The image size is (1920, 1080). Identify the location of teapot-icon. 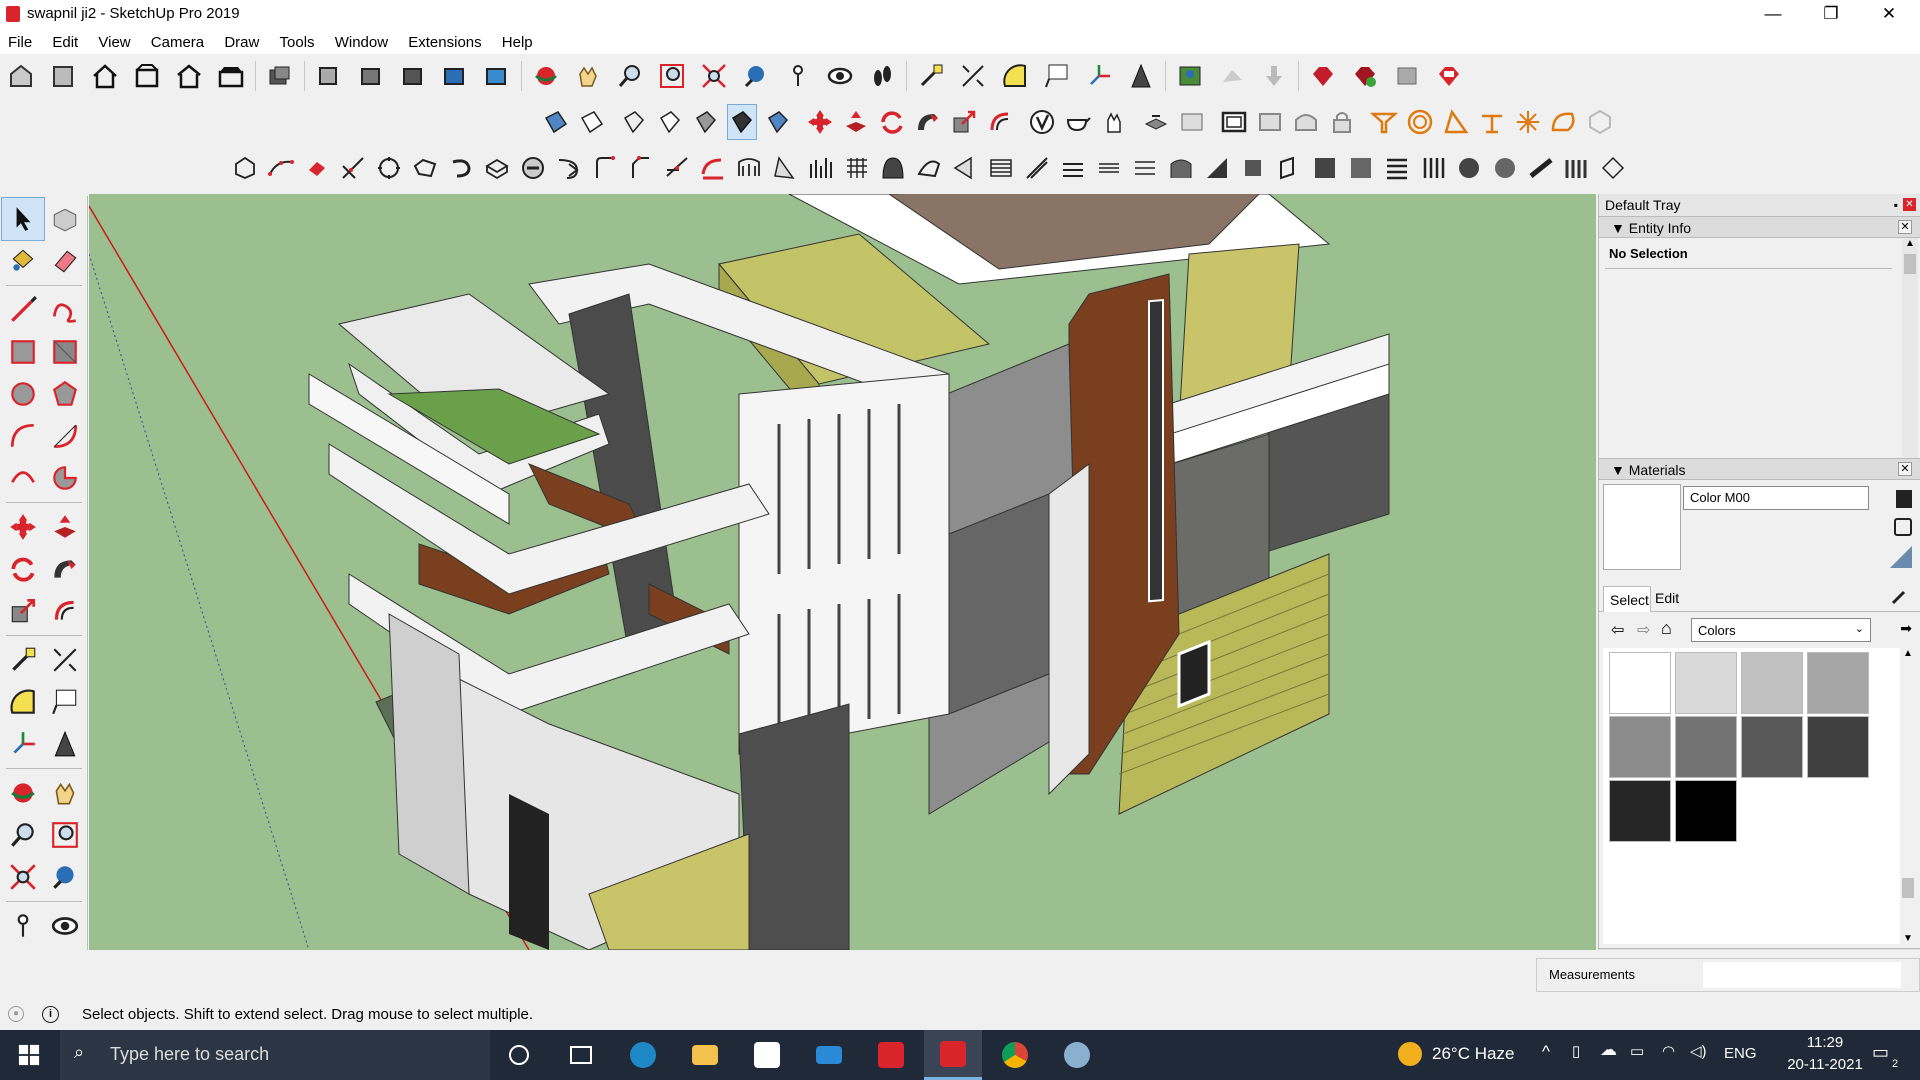
(1078, 122).